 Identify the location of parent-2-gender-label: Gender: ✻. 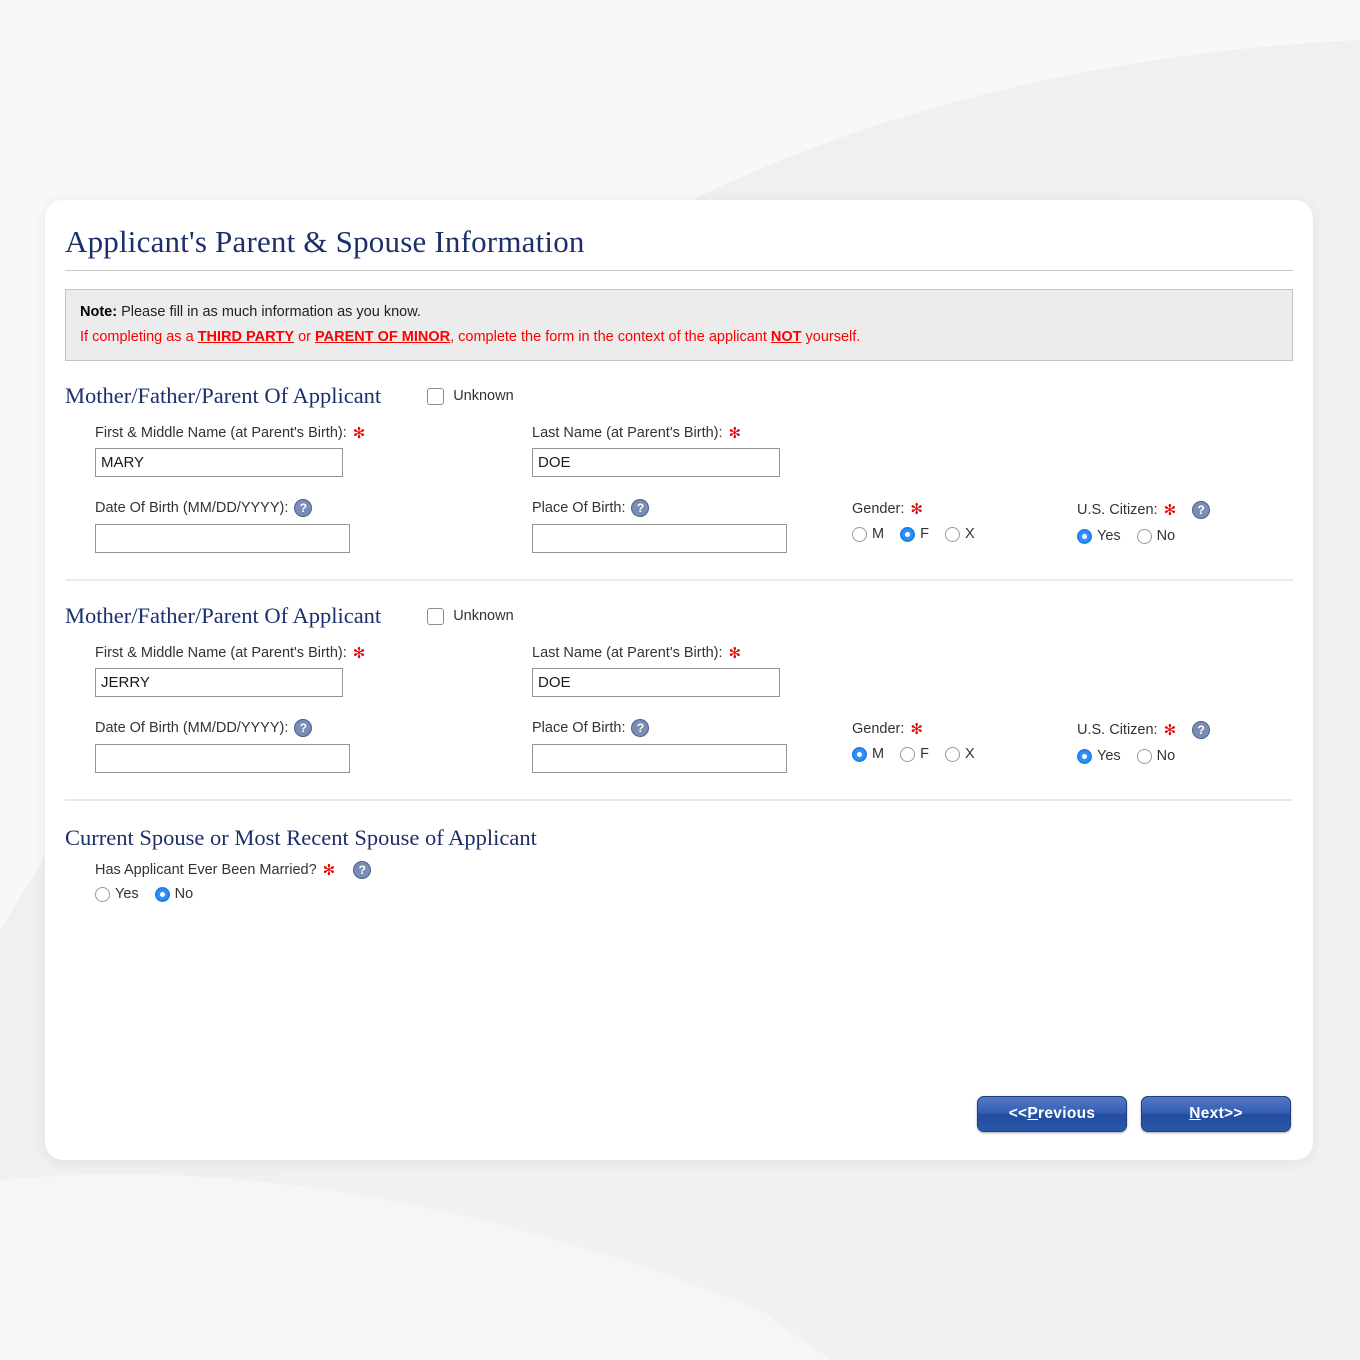
(964, 729).